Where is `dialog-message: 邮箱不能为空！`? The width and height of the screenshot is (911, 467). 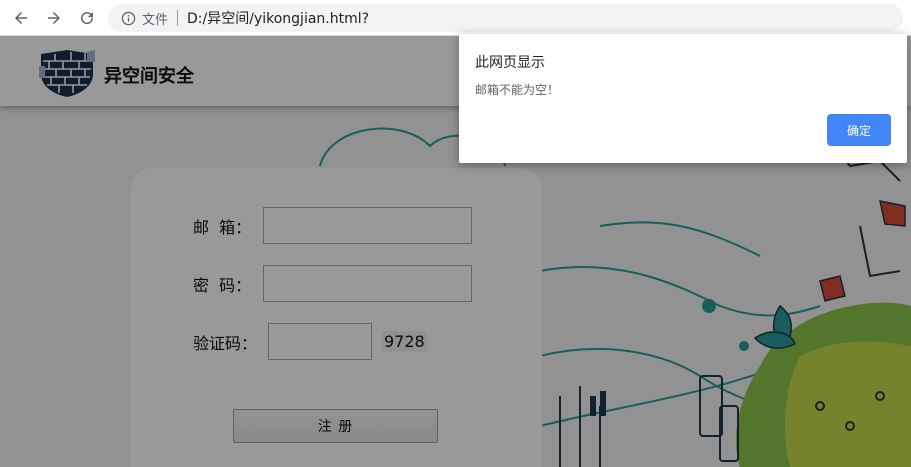 dialog-message: 邮箱不能为空！ is located at coordinates (517, 90).